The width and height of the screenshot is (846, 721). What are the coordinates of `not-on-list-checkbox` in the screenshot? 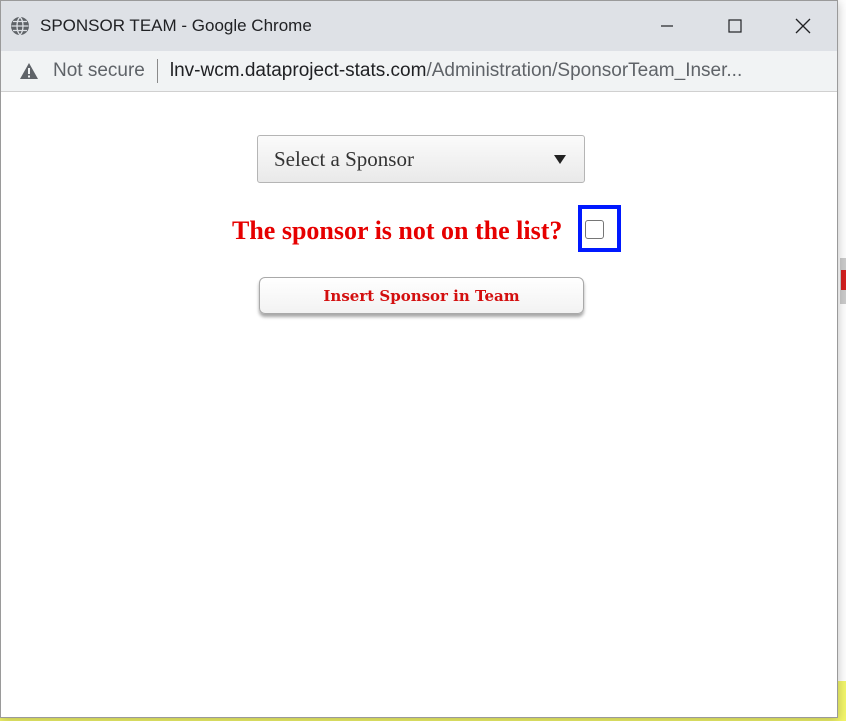 It's located at (594, 229).